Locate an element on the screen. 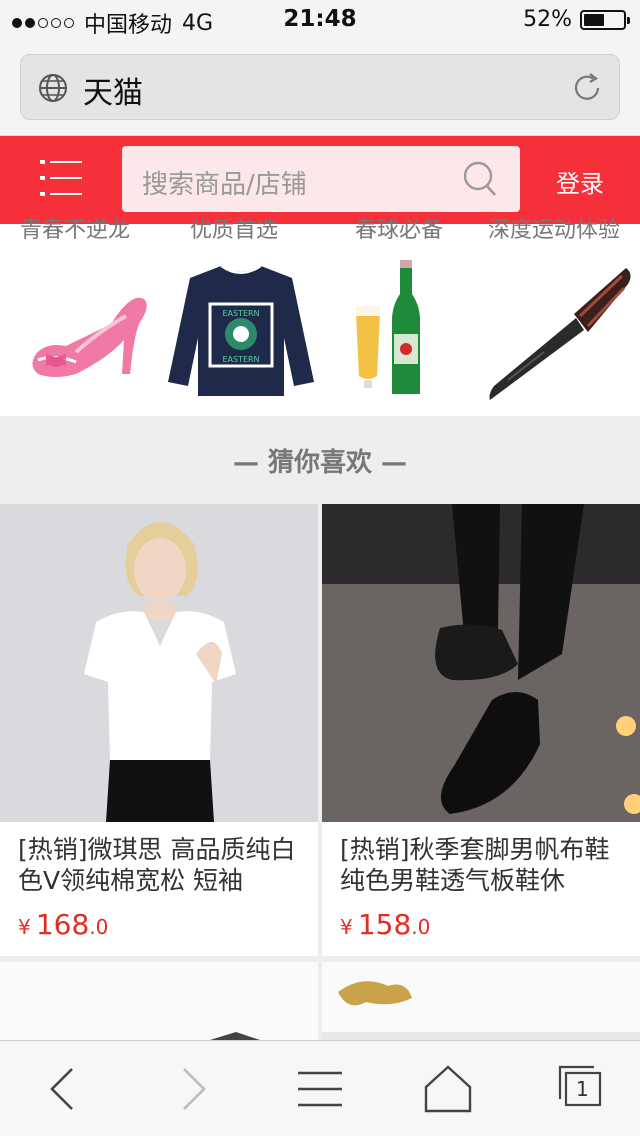 This screenshot has height=1136, width=640. battery-icon is located at coordinates (605, 19).